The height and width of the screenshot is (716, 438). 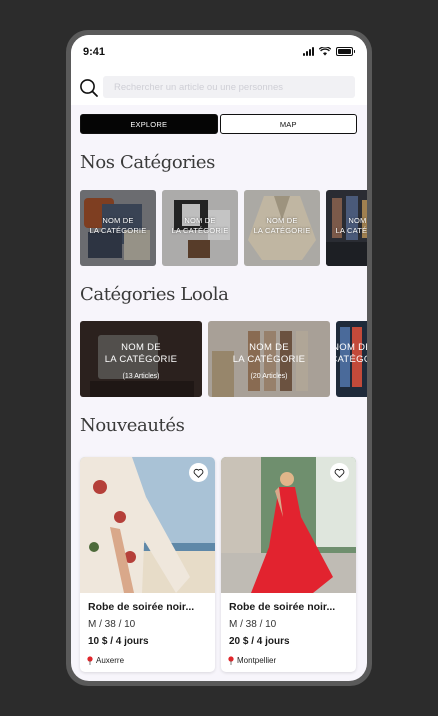 What do you see at coordinates (154, 294) in the screenshot?
I see `section-title-categories-loola: Catégories Loola` at bounding box center [154, 294].